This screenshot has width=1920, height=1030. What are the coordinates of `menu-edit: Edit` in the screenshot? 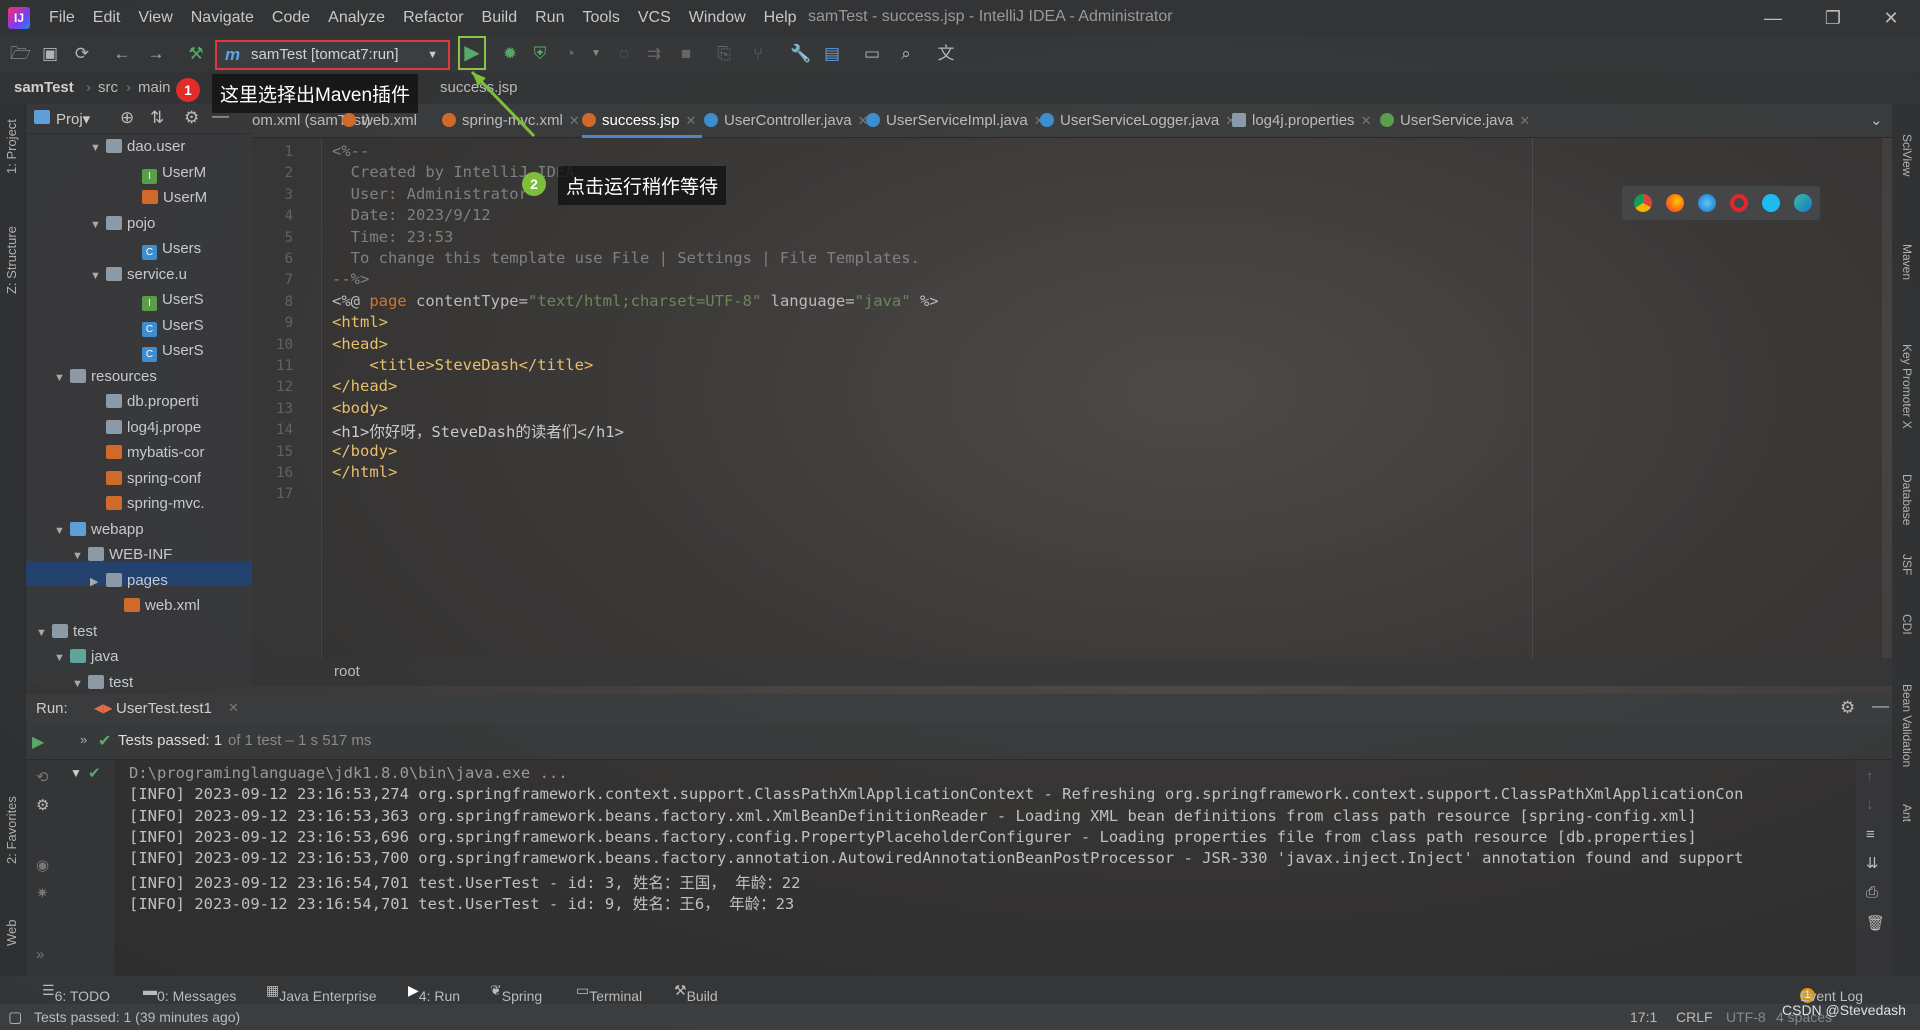 It's located at (107, 18).